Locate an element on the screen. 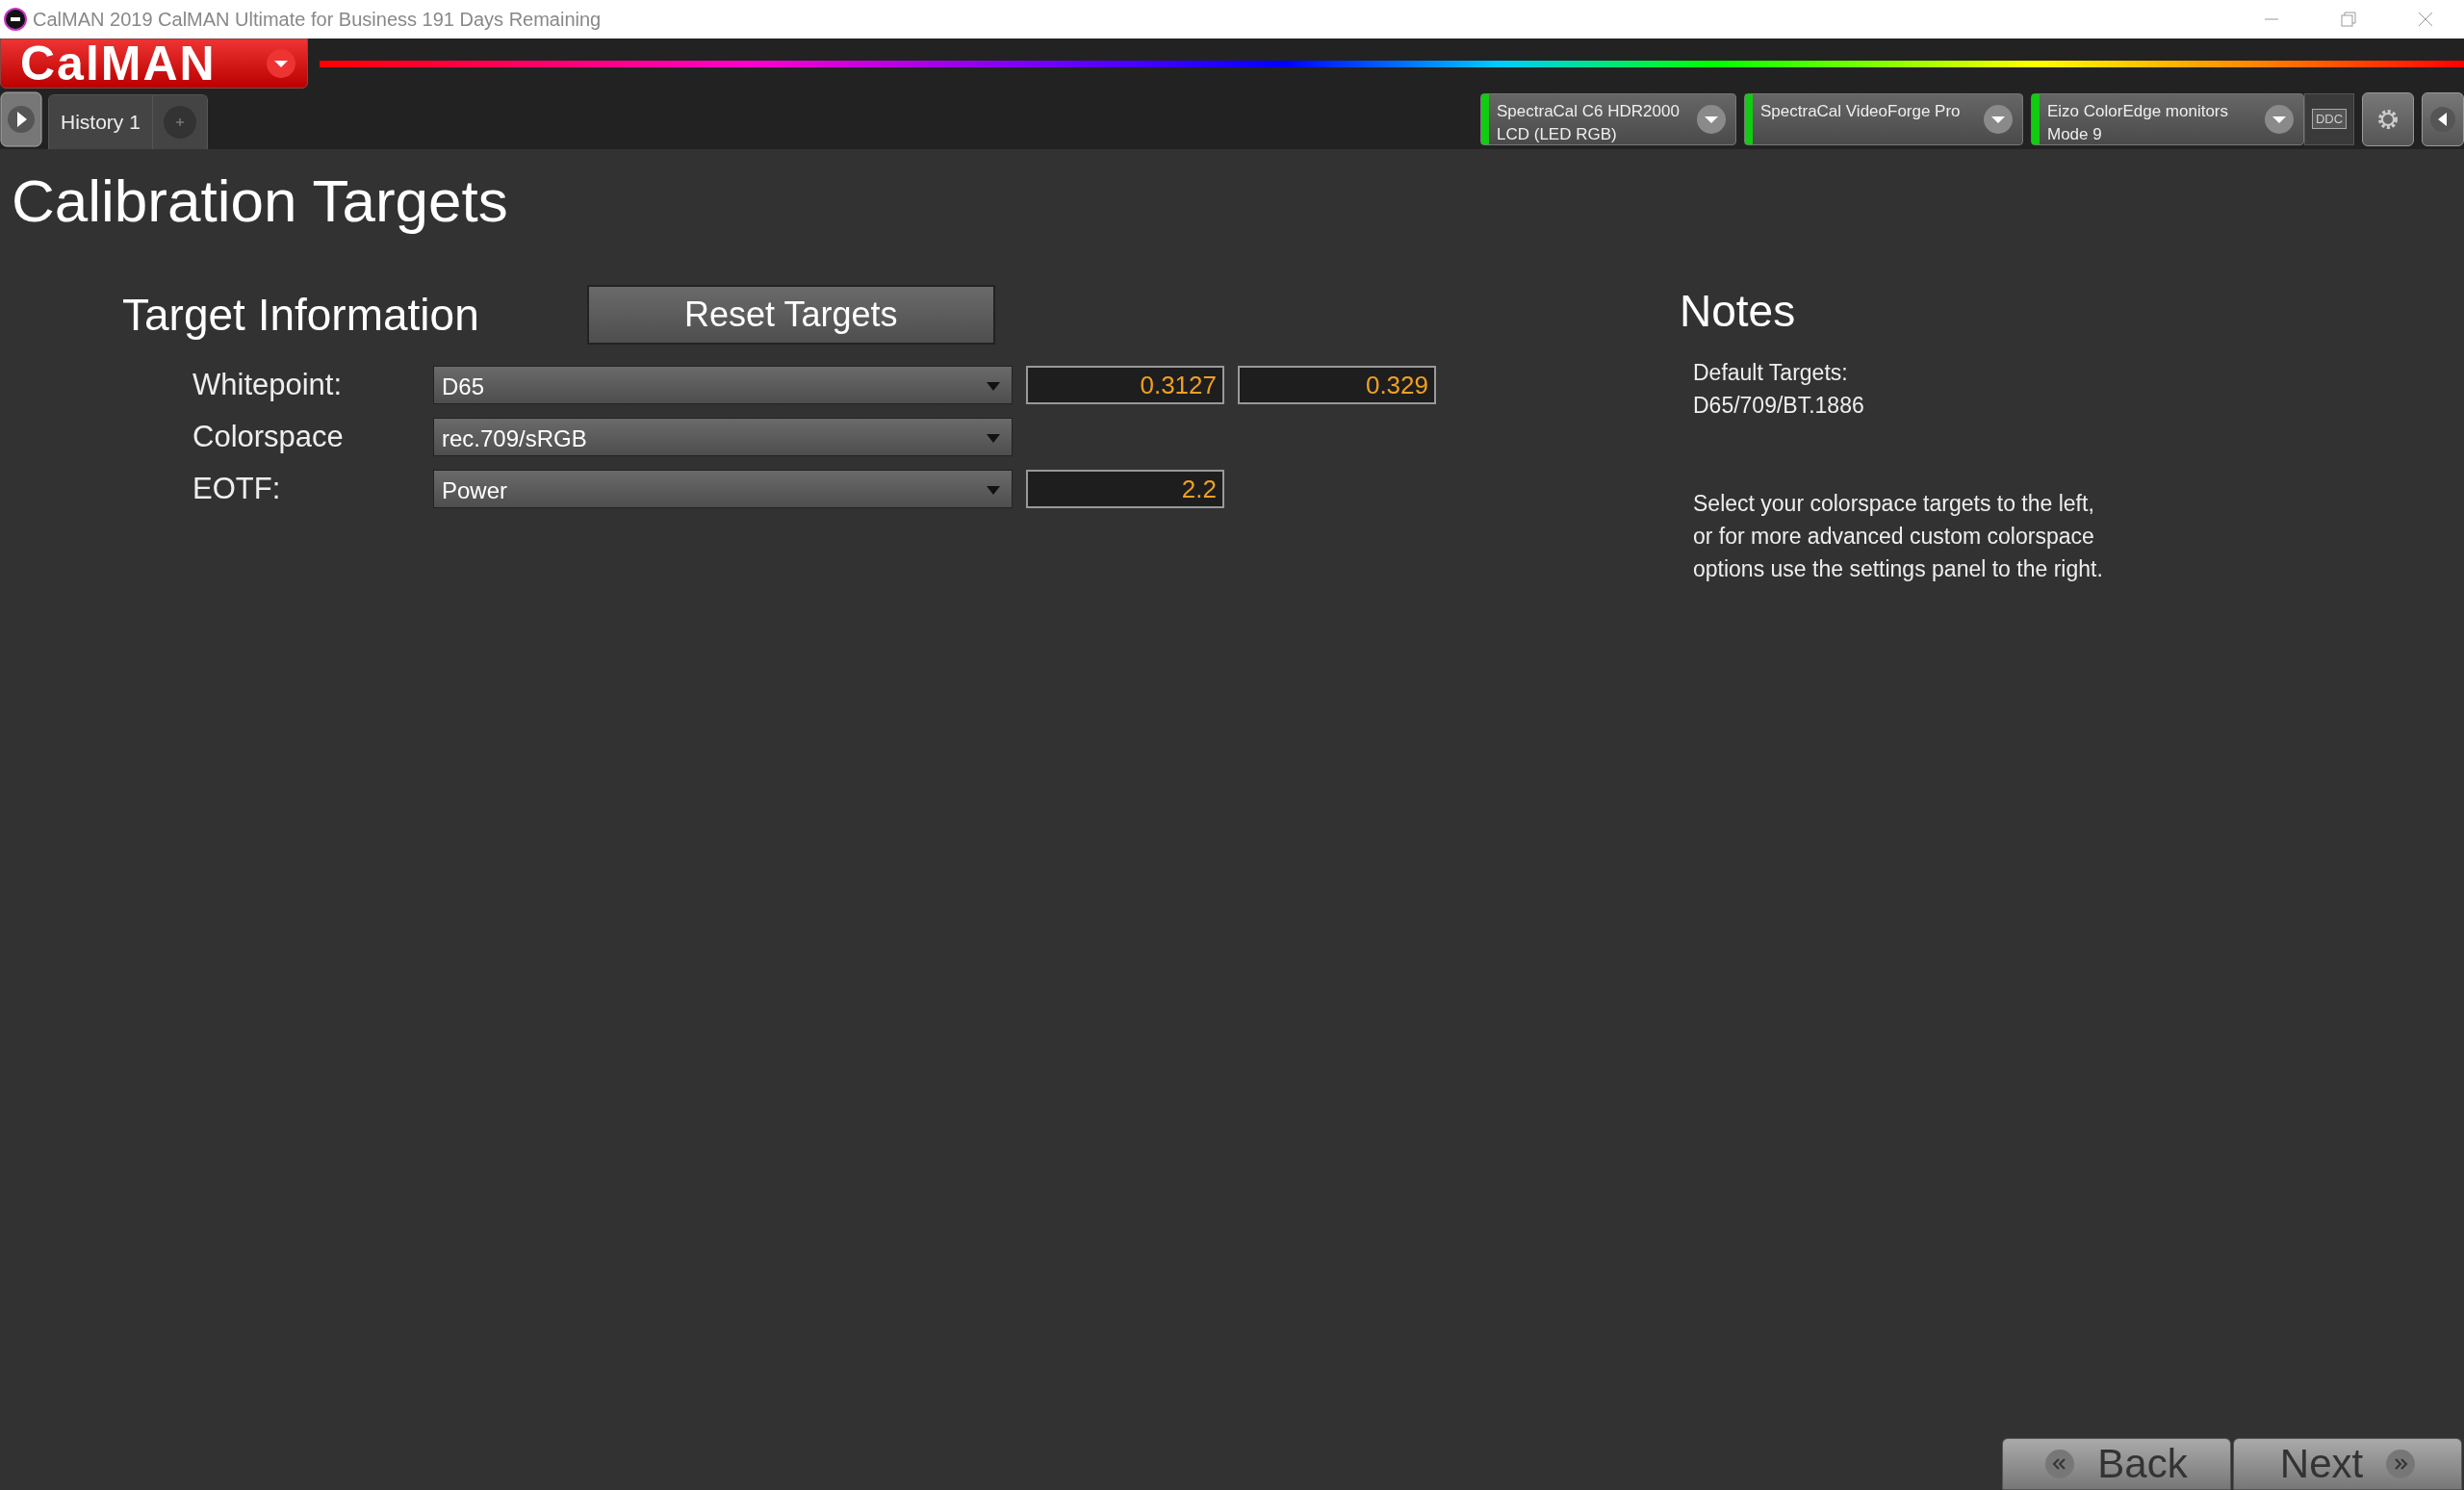 The height and width of the screenshot is (1490, 2464). ddc-monitor-button: DDC is located at coordinates (2329, 118).